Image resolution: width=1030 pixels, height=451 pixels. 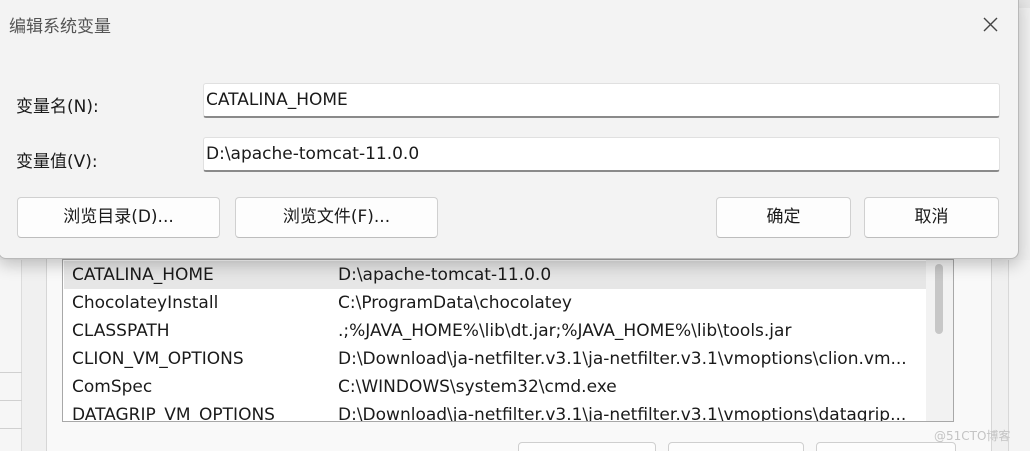 What do you see at coordinates (57, 162) in the screenshot?
I see `variable-value-label: 变量值(V):` at bounding box center [57, 162].